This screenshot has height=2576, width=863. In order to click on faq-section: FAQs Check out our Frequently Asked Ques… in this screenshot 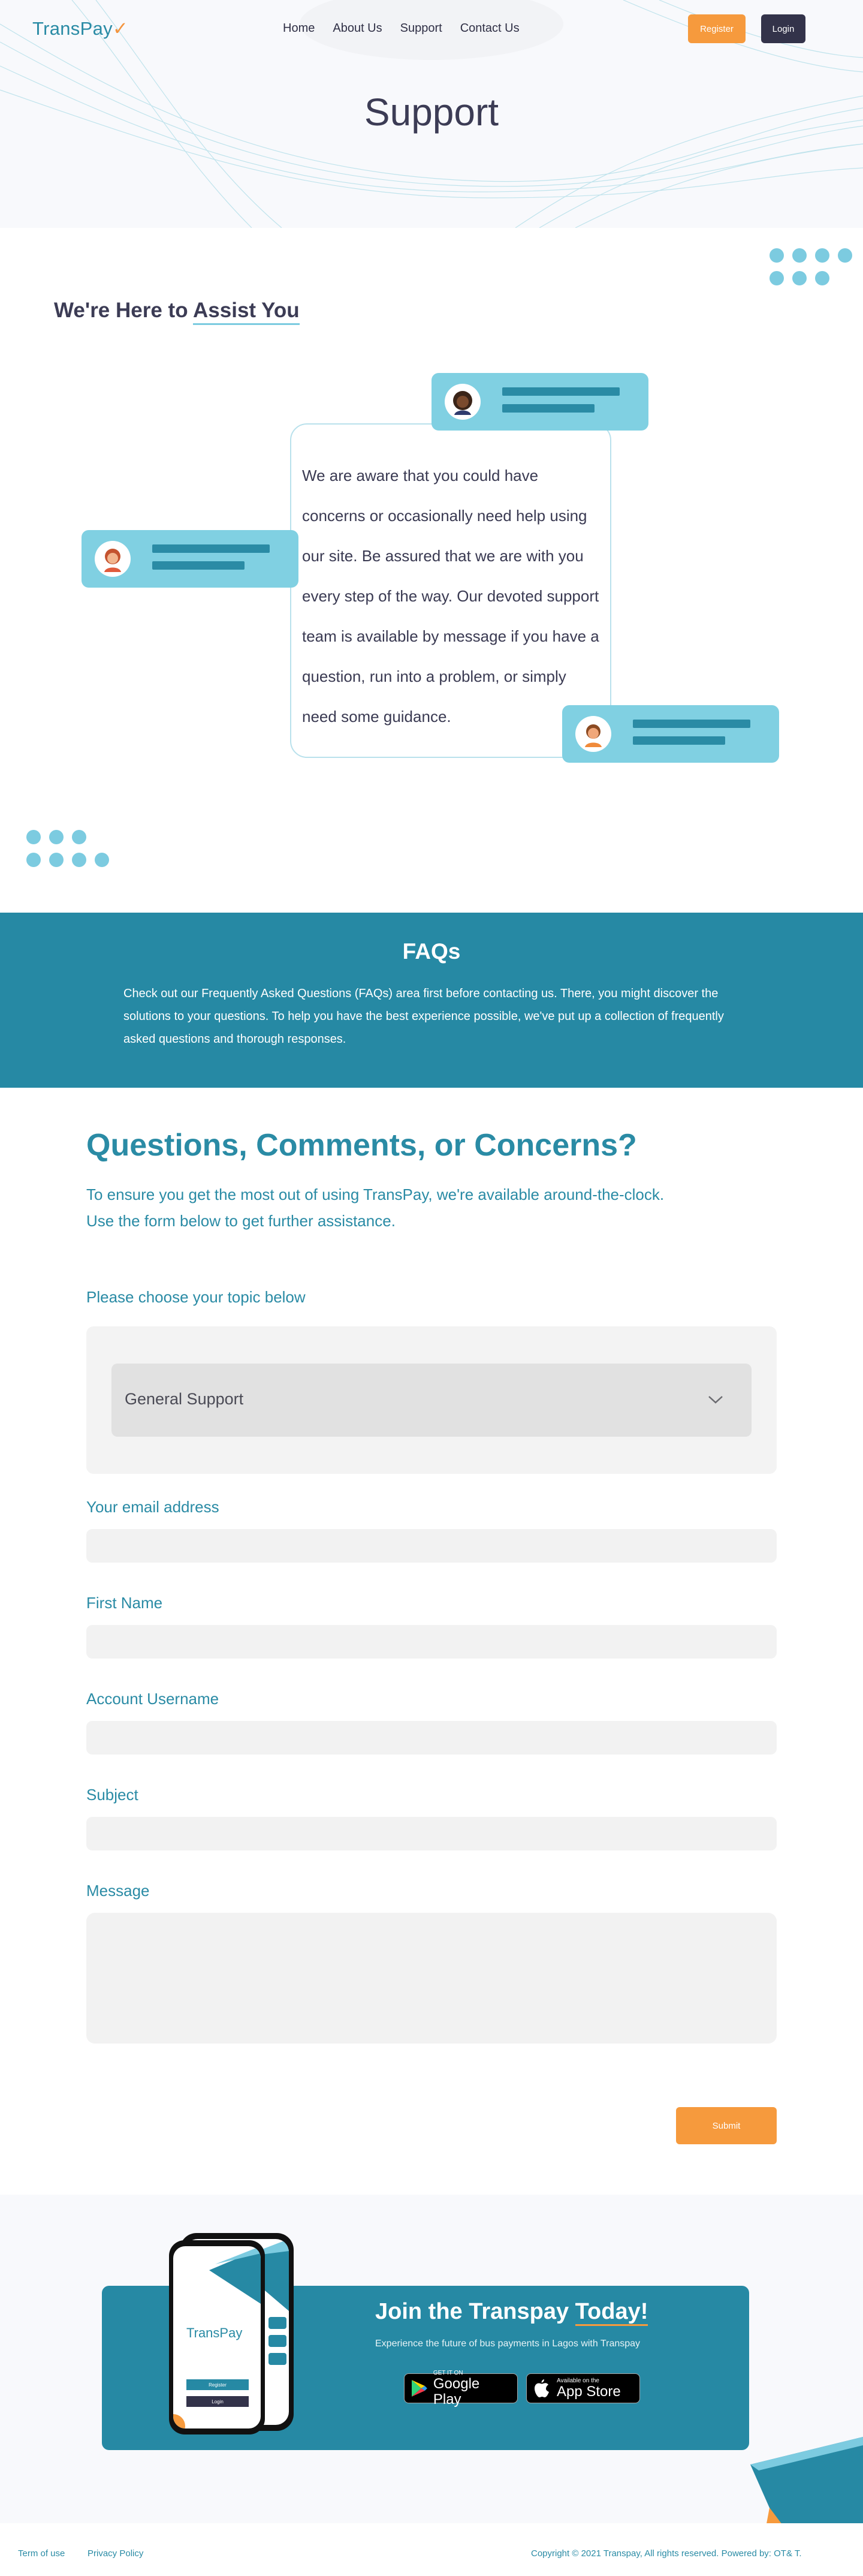, I will do `click(431, 1000)`.